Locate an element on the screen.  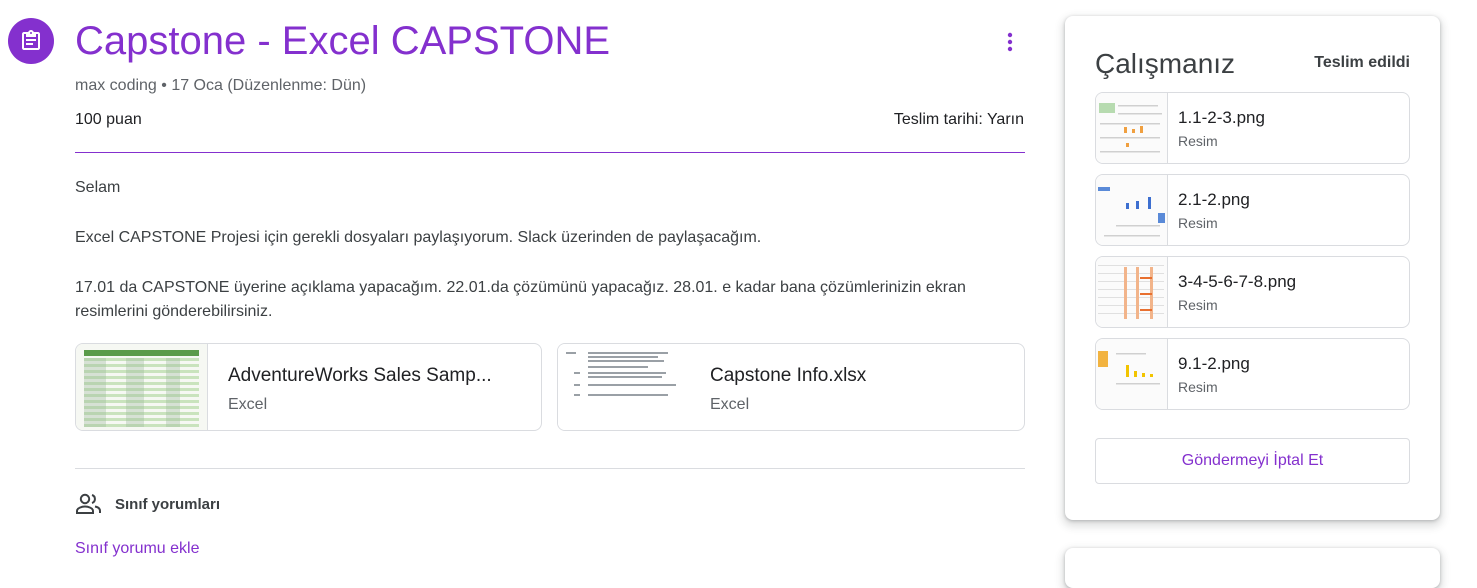
assignment-icon is located at coordinates (31, 41).